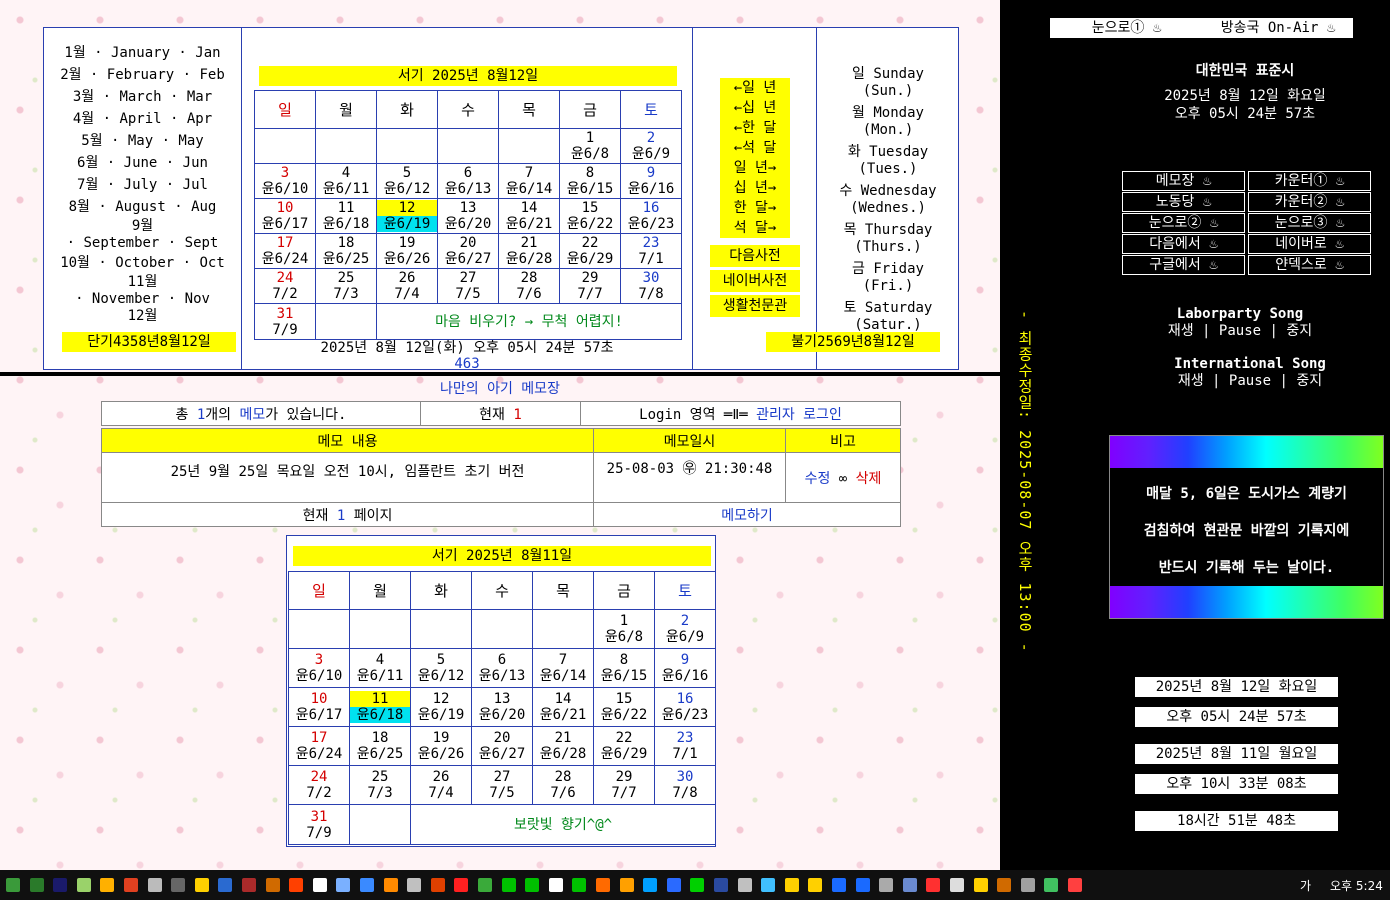 Image resolution: width=1390 pixels, height=900 pixels. What do you see at coordinates (1309, 181) in the screenshot?
I see `sidebar-link: 카운터① ♨` at bounding box center [1309, 181].